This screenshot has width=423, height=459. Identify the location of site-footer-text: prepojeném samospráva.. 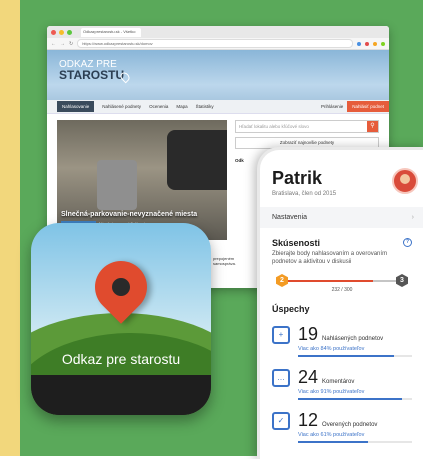
(224, 261).